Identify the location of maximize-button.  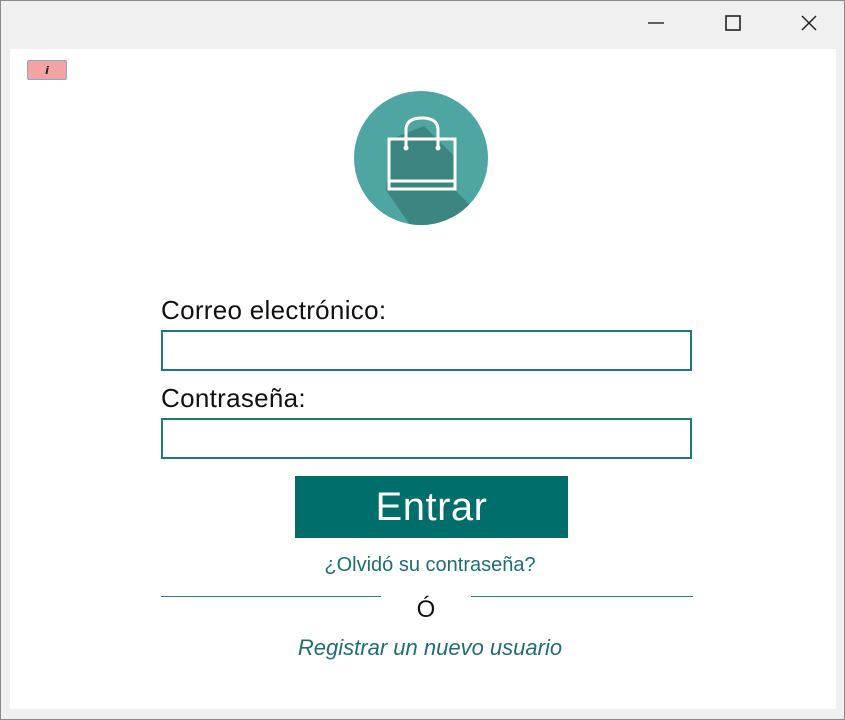
(733, 23).